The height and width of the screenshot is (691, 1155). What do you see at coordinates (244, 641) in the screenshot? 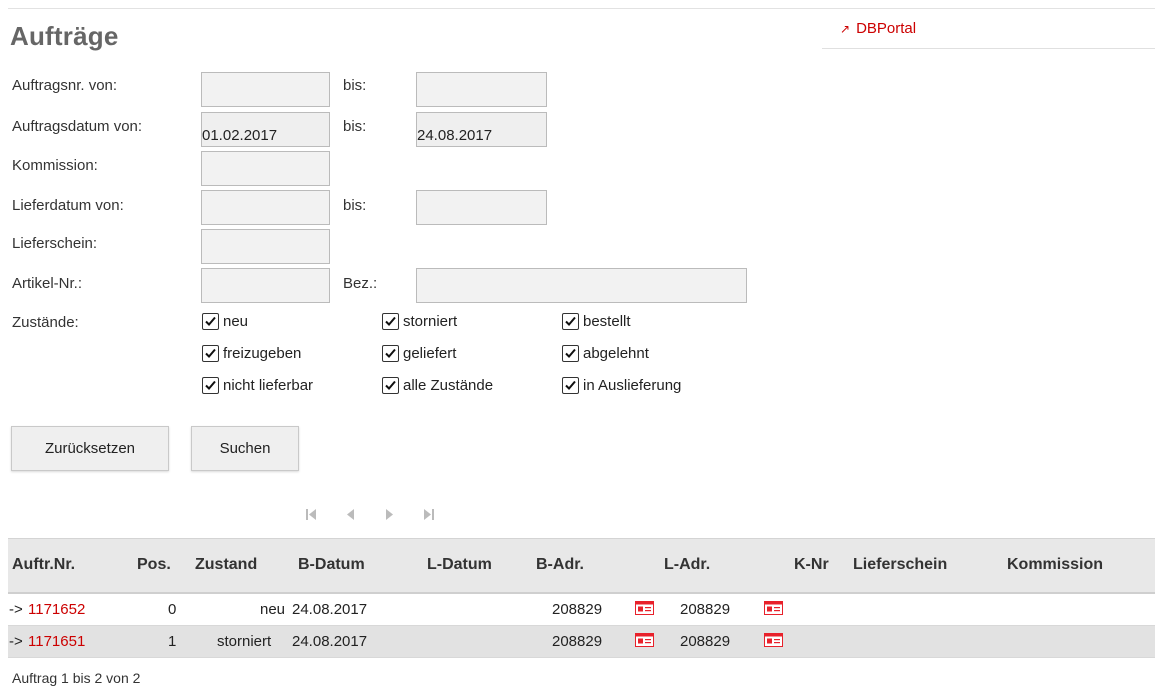
I see `row-zustand: storniert` at bounding box center [244, 641].